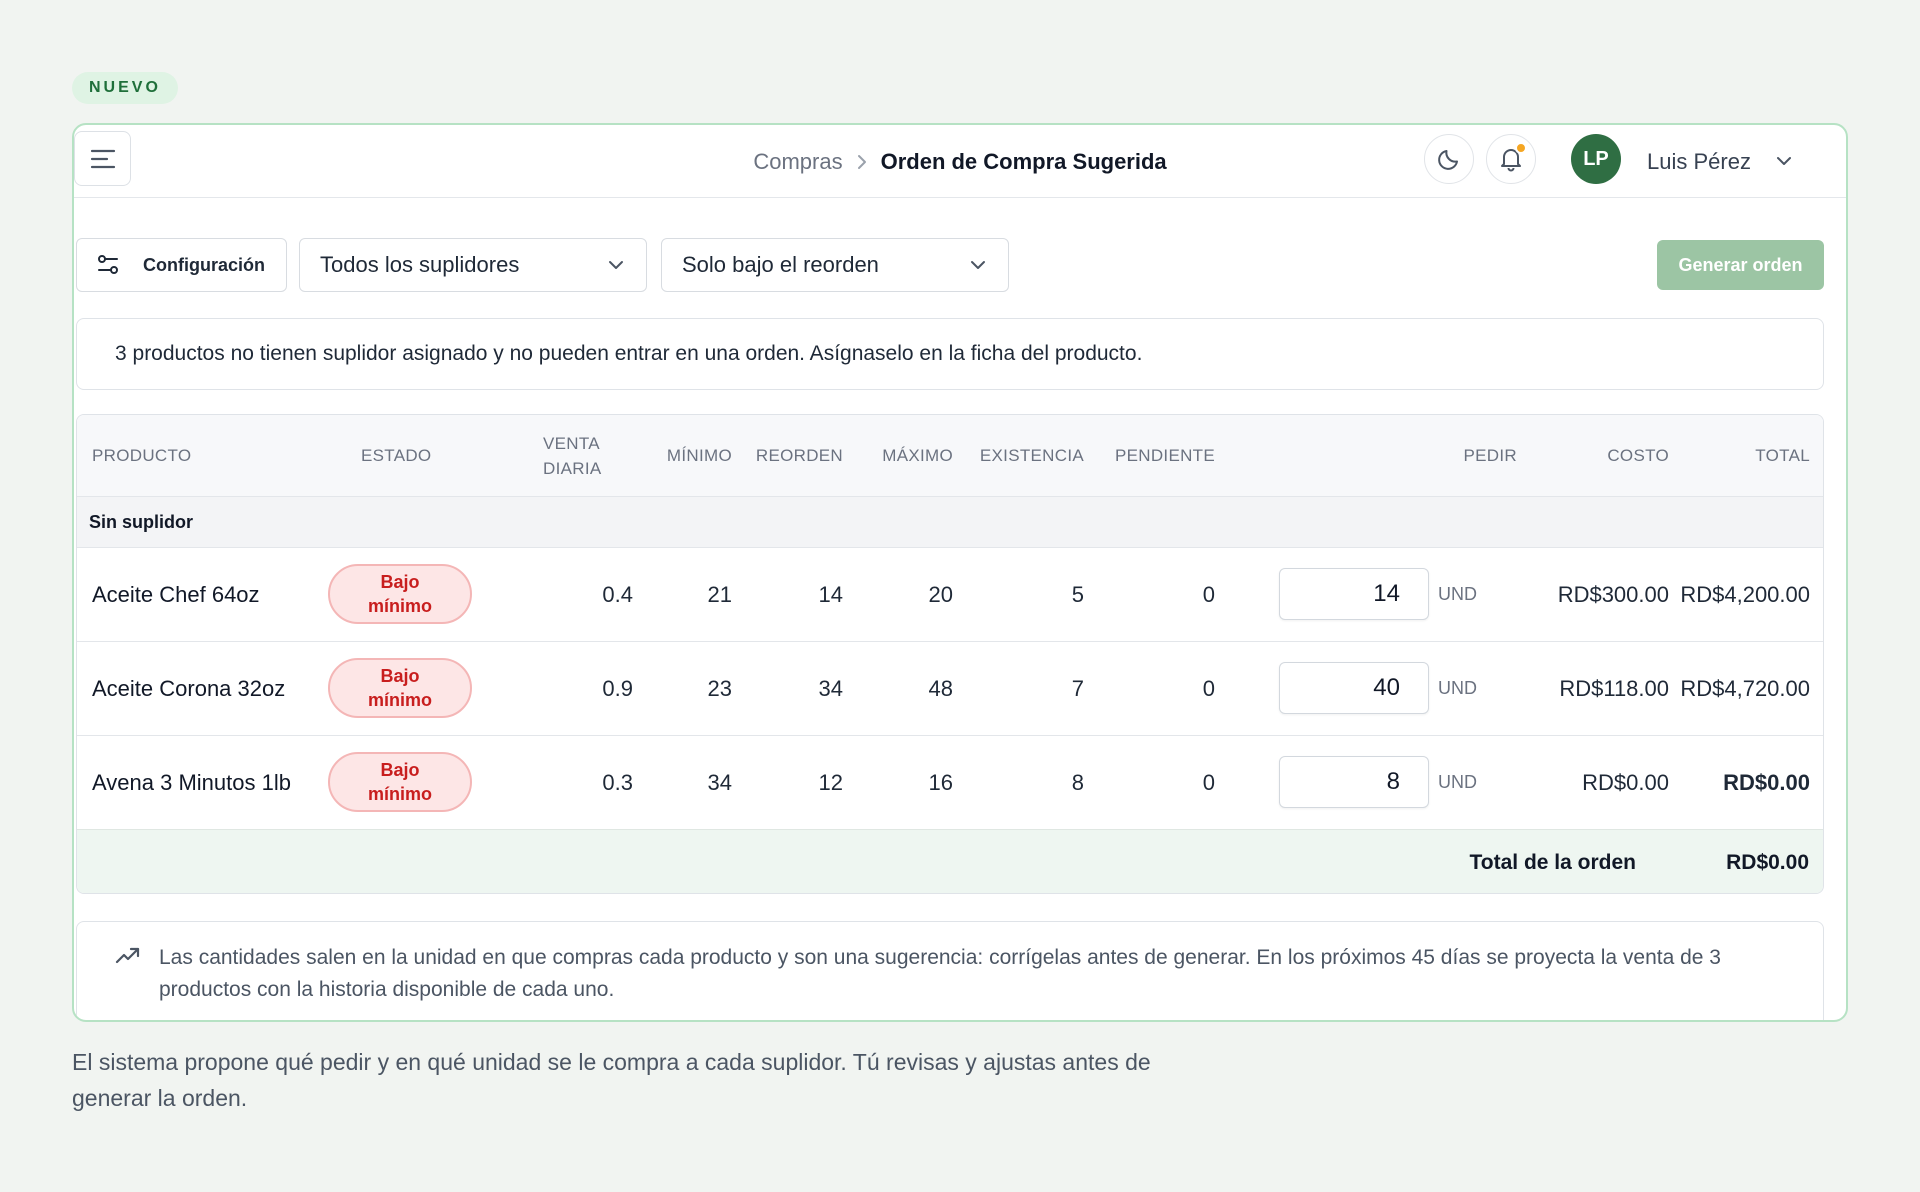 The image size is (1920, 1192). Describe the element at coordinates (950, 522) in the screenshot. I see `group-sin-suplidor: Sin suplidor` at that location.